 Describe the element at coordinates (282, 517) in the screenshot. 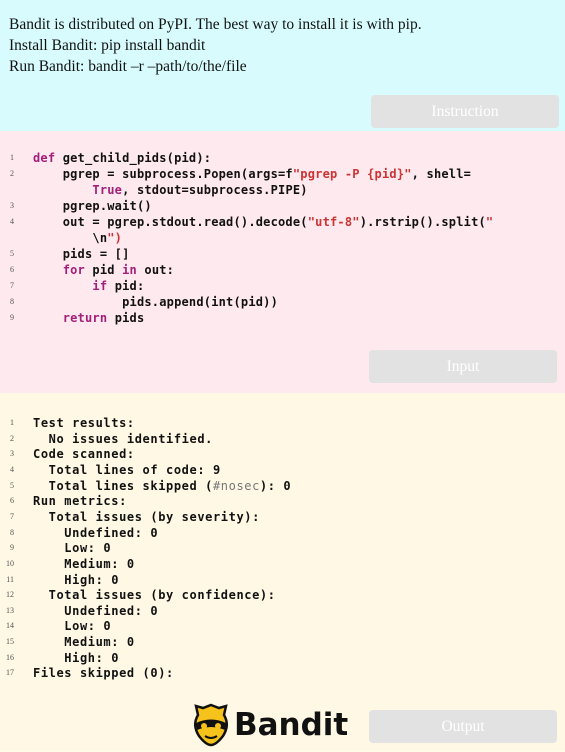

I see `output-line: 7 Total issues (by severity):` at that location.